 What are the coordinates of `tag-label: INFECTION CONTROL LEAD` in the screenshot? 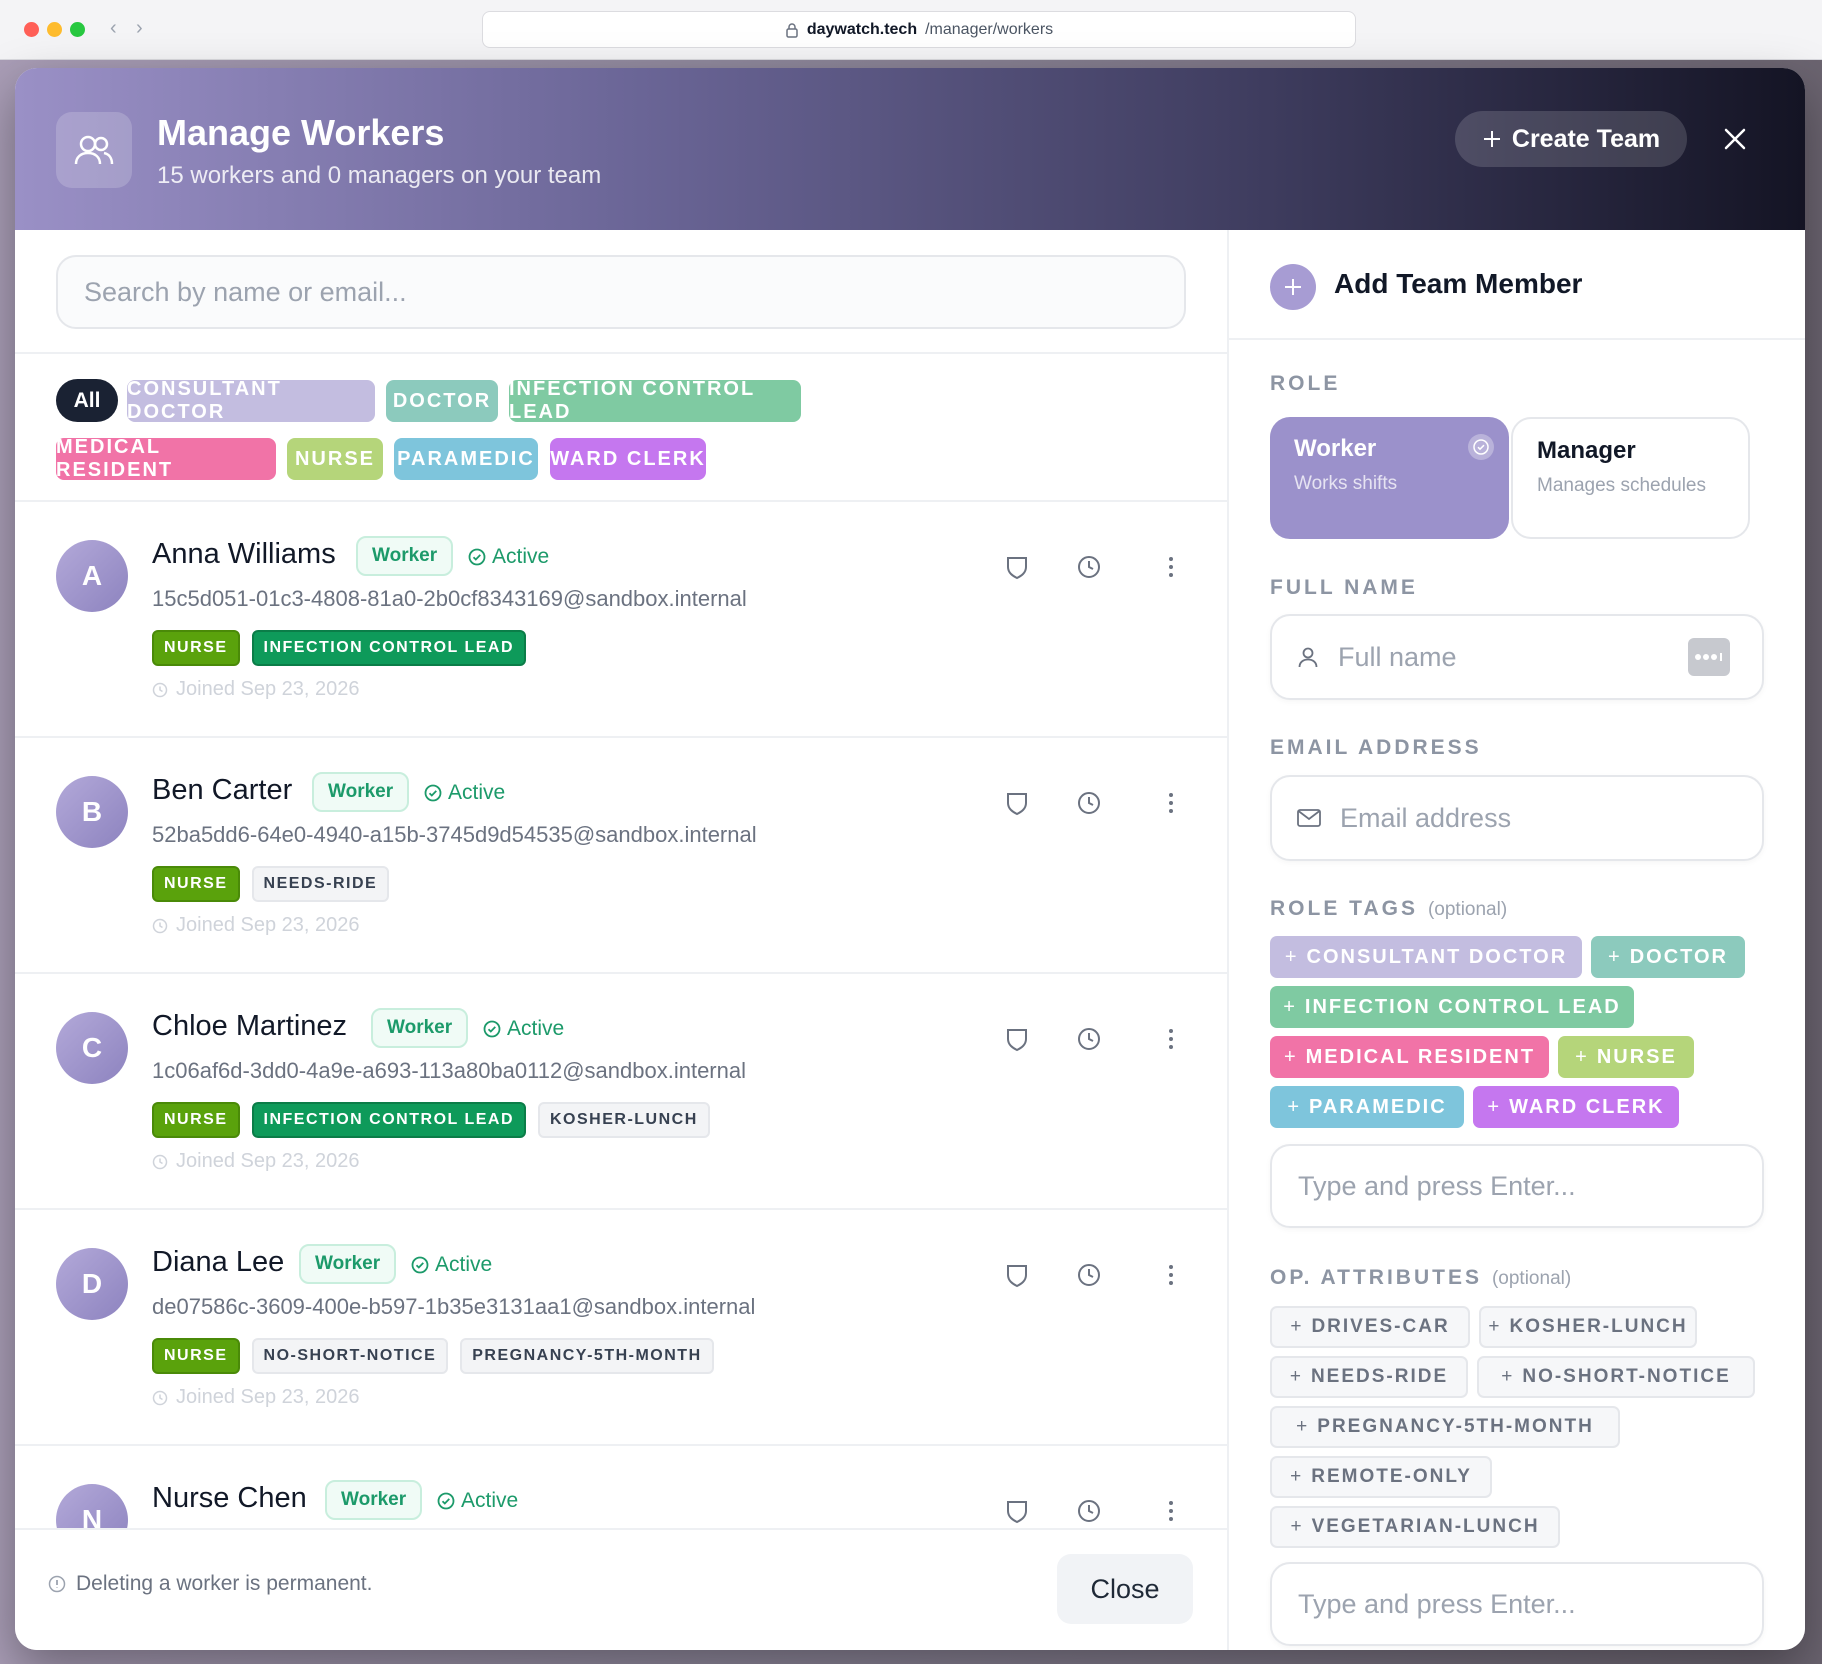 It's located at (1462, 1006).